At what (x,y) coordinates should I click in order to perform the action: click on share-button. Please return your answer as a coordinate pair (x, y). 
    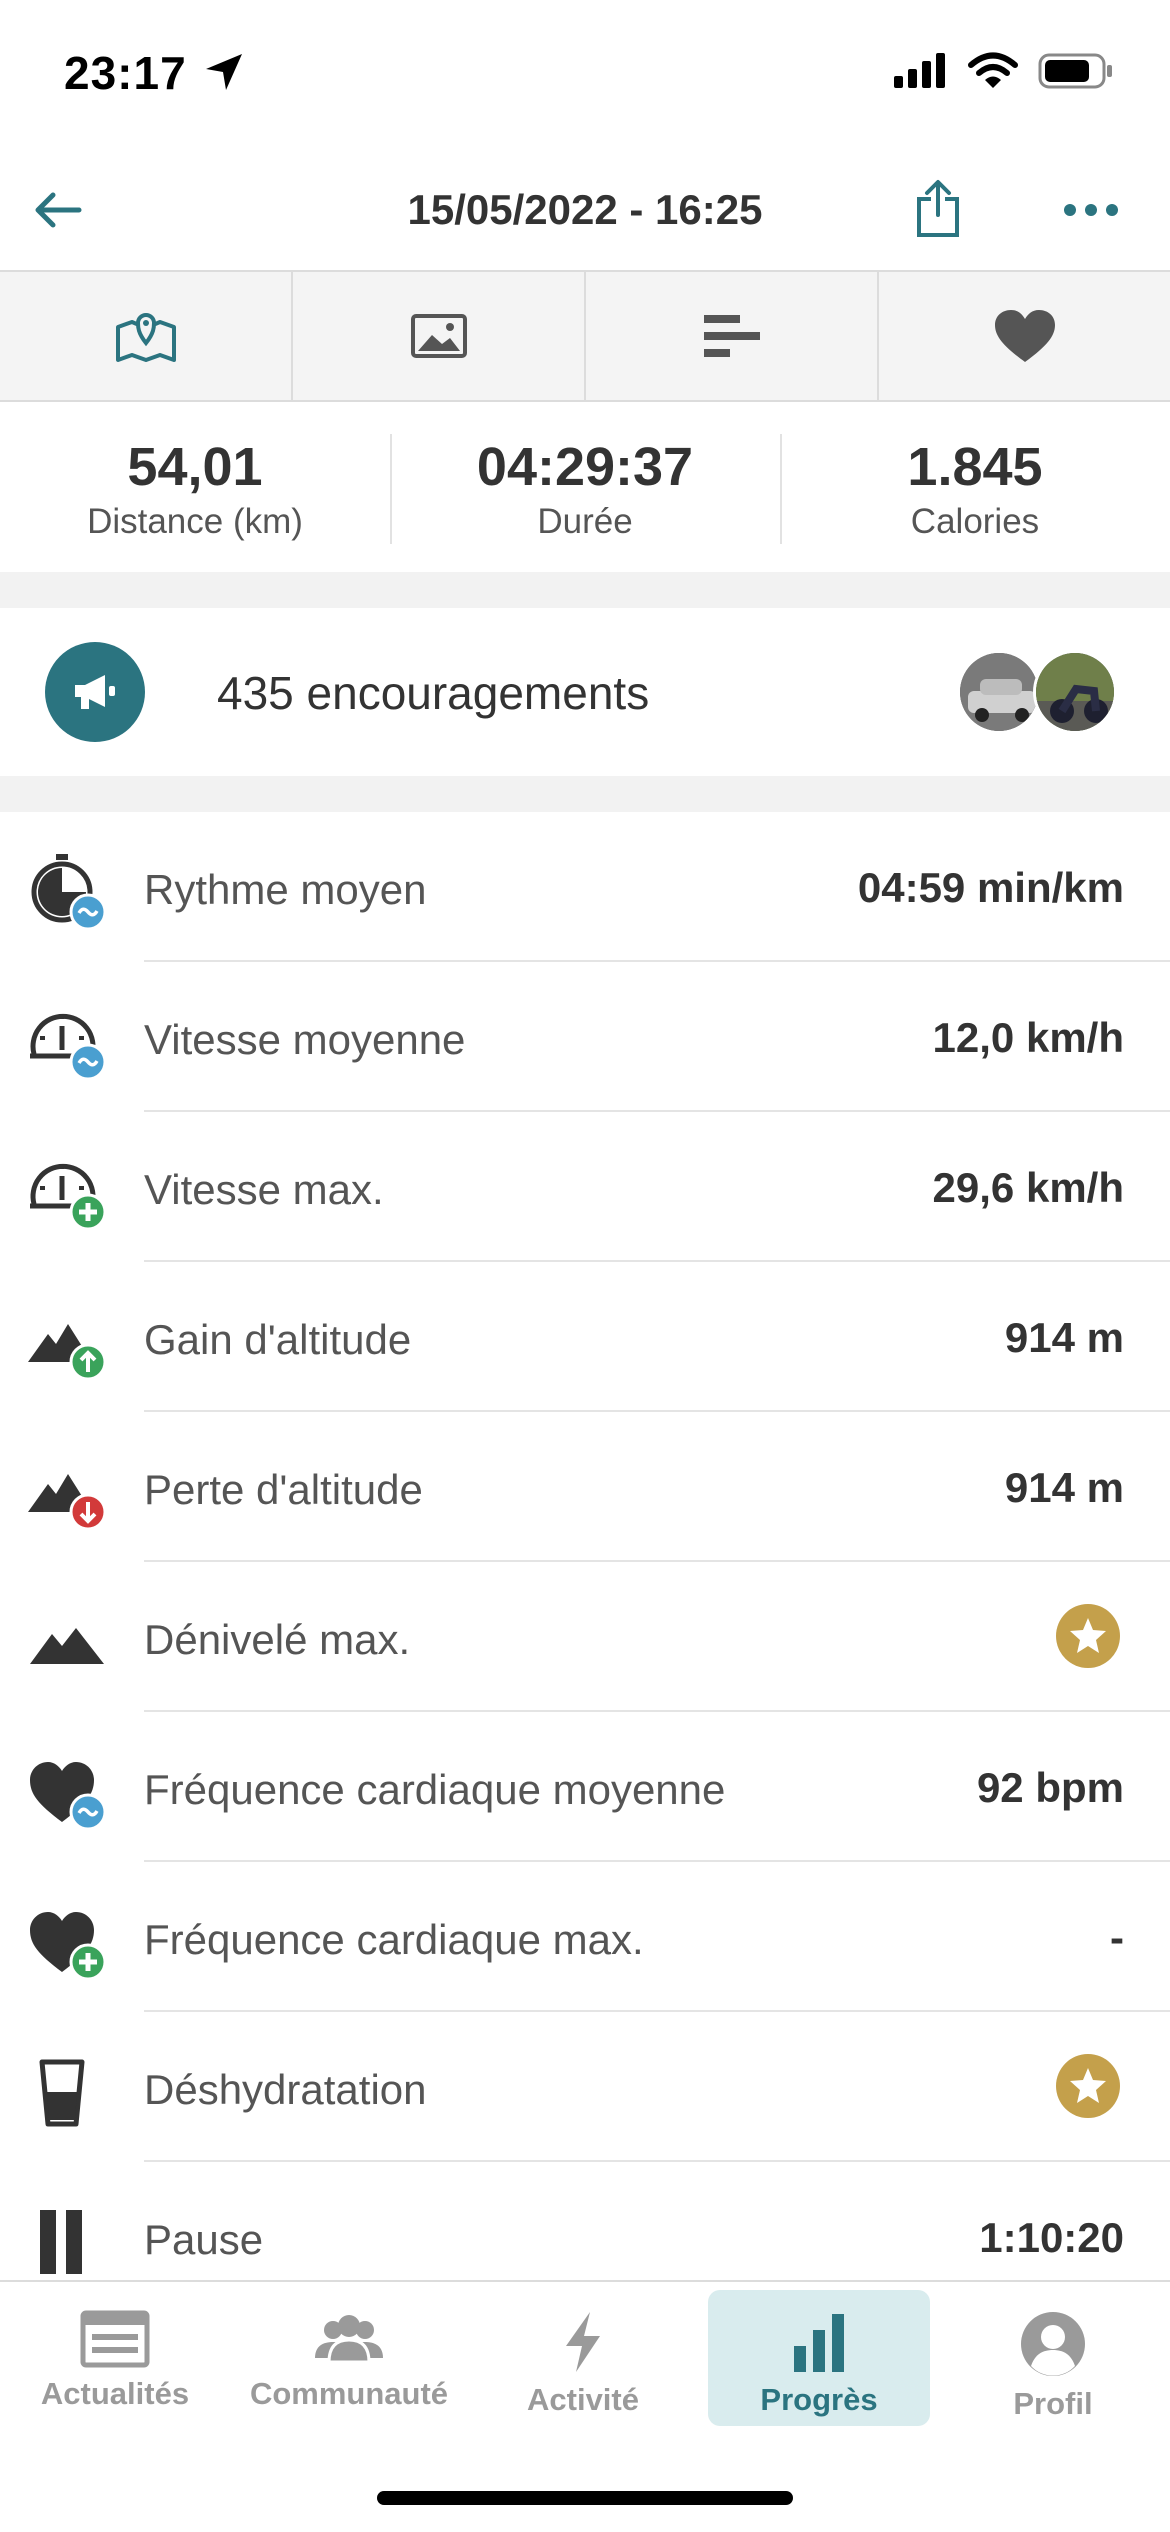
    Looking at the image, I should click on (938, 209).